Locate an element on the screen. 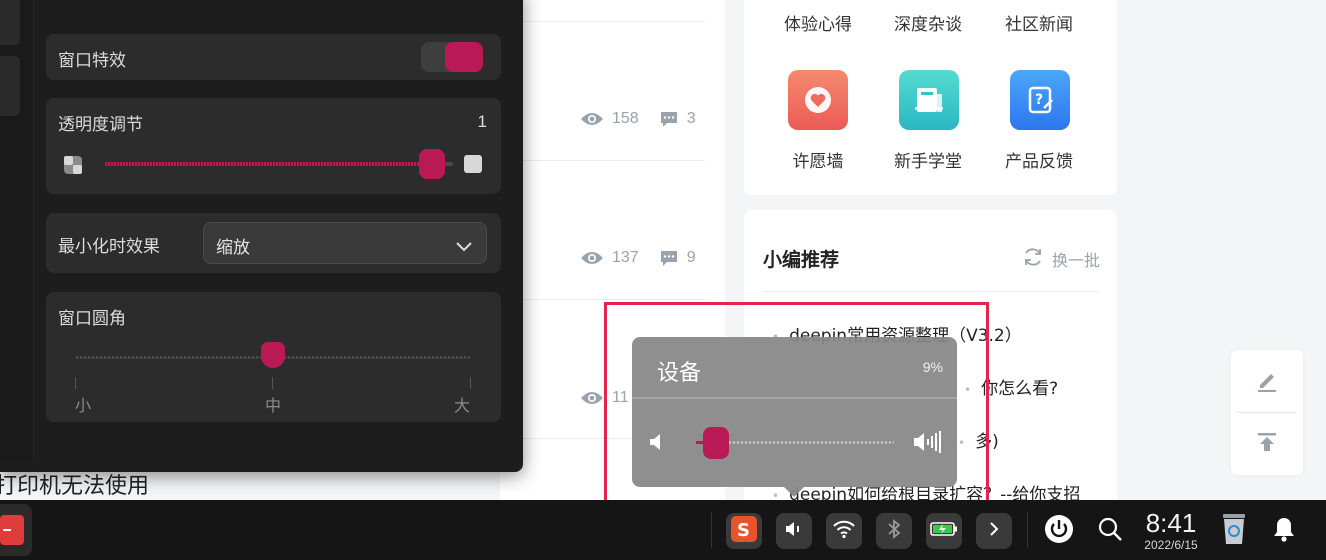 This screenshot has height=560, width=1326. tick-label-medium: 中 is located at coordinates (273, 405).